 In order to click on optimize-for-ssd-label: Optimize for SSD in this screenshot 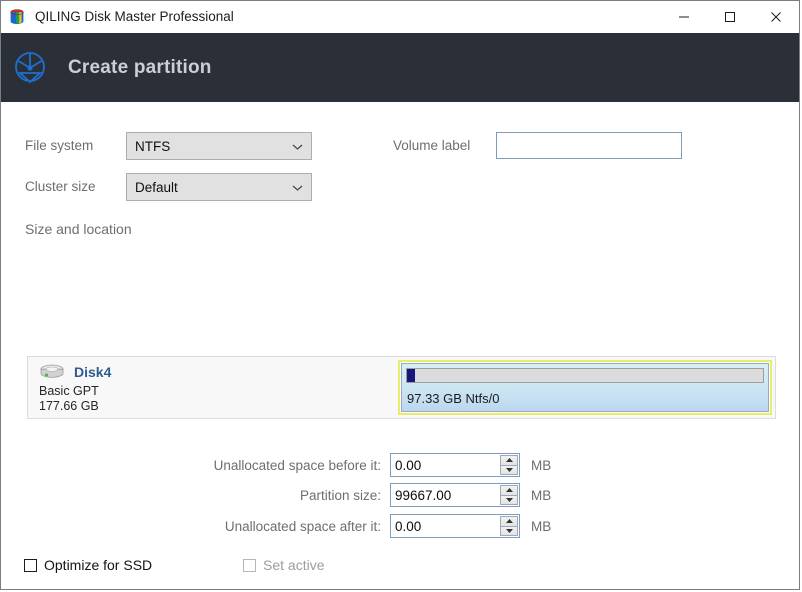, I will do `click(98, 565)`.